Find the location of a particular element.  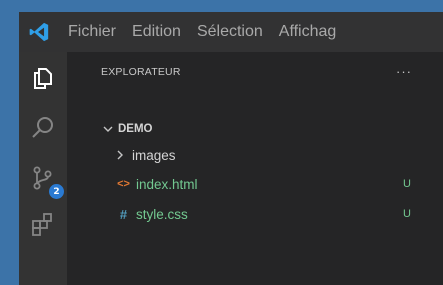

folder-root-label: DEMO is located at coordinates (135, 129).